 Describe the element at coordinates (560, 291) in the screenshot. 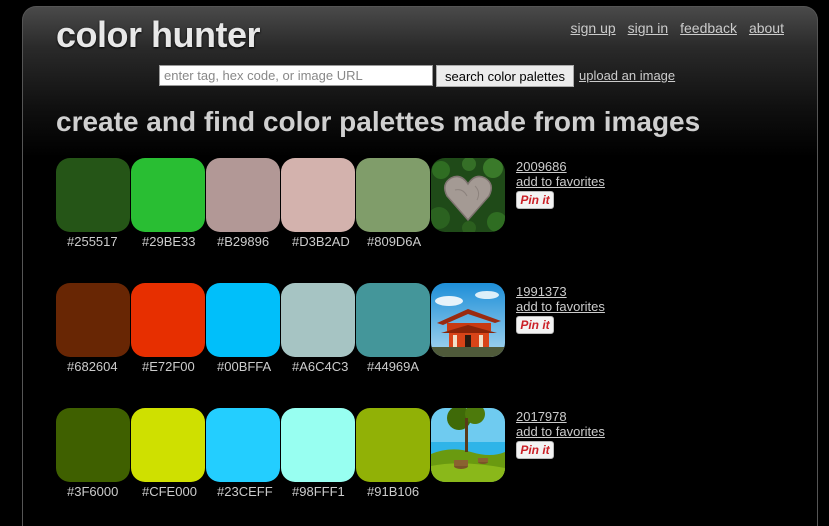

I see `palette-id-link: 1991373` at that location.